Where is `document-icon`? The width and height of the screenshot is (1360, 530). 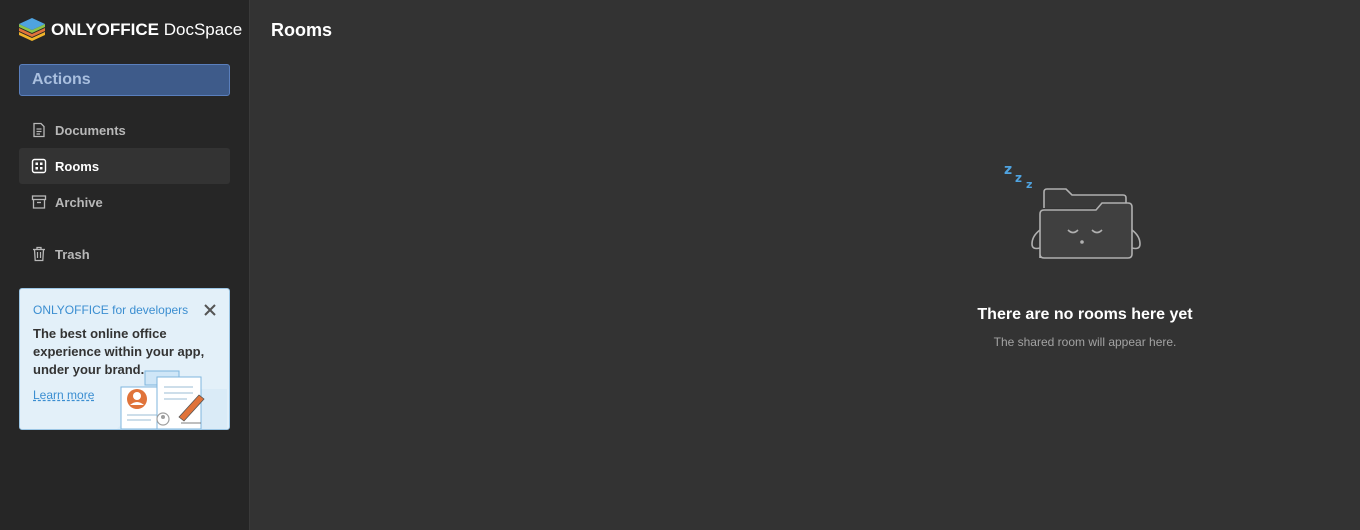 document-icon is located at coordinates (39, 130).